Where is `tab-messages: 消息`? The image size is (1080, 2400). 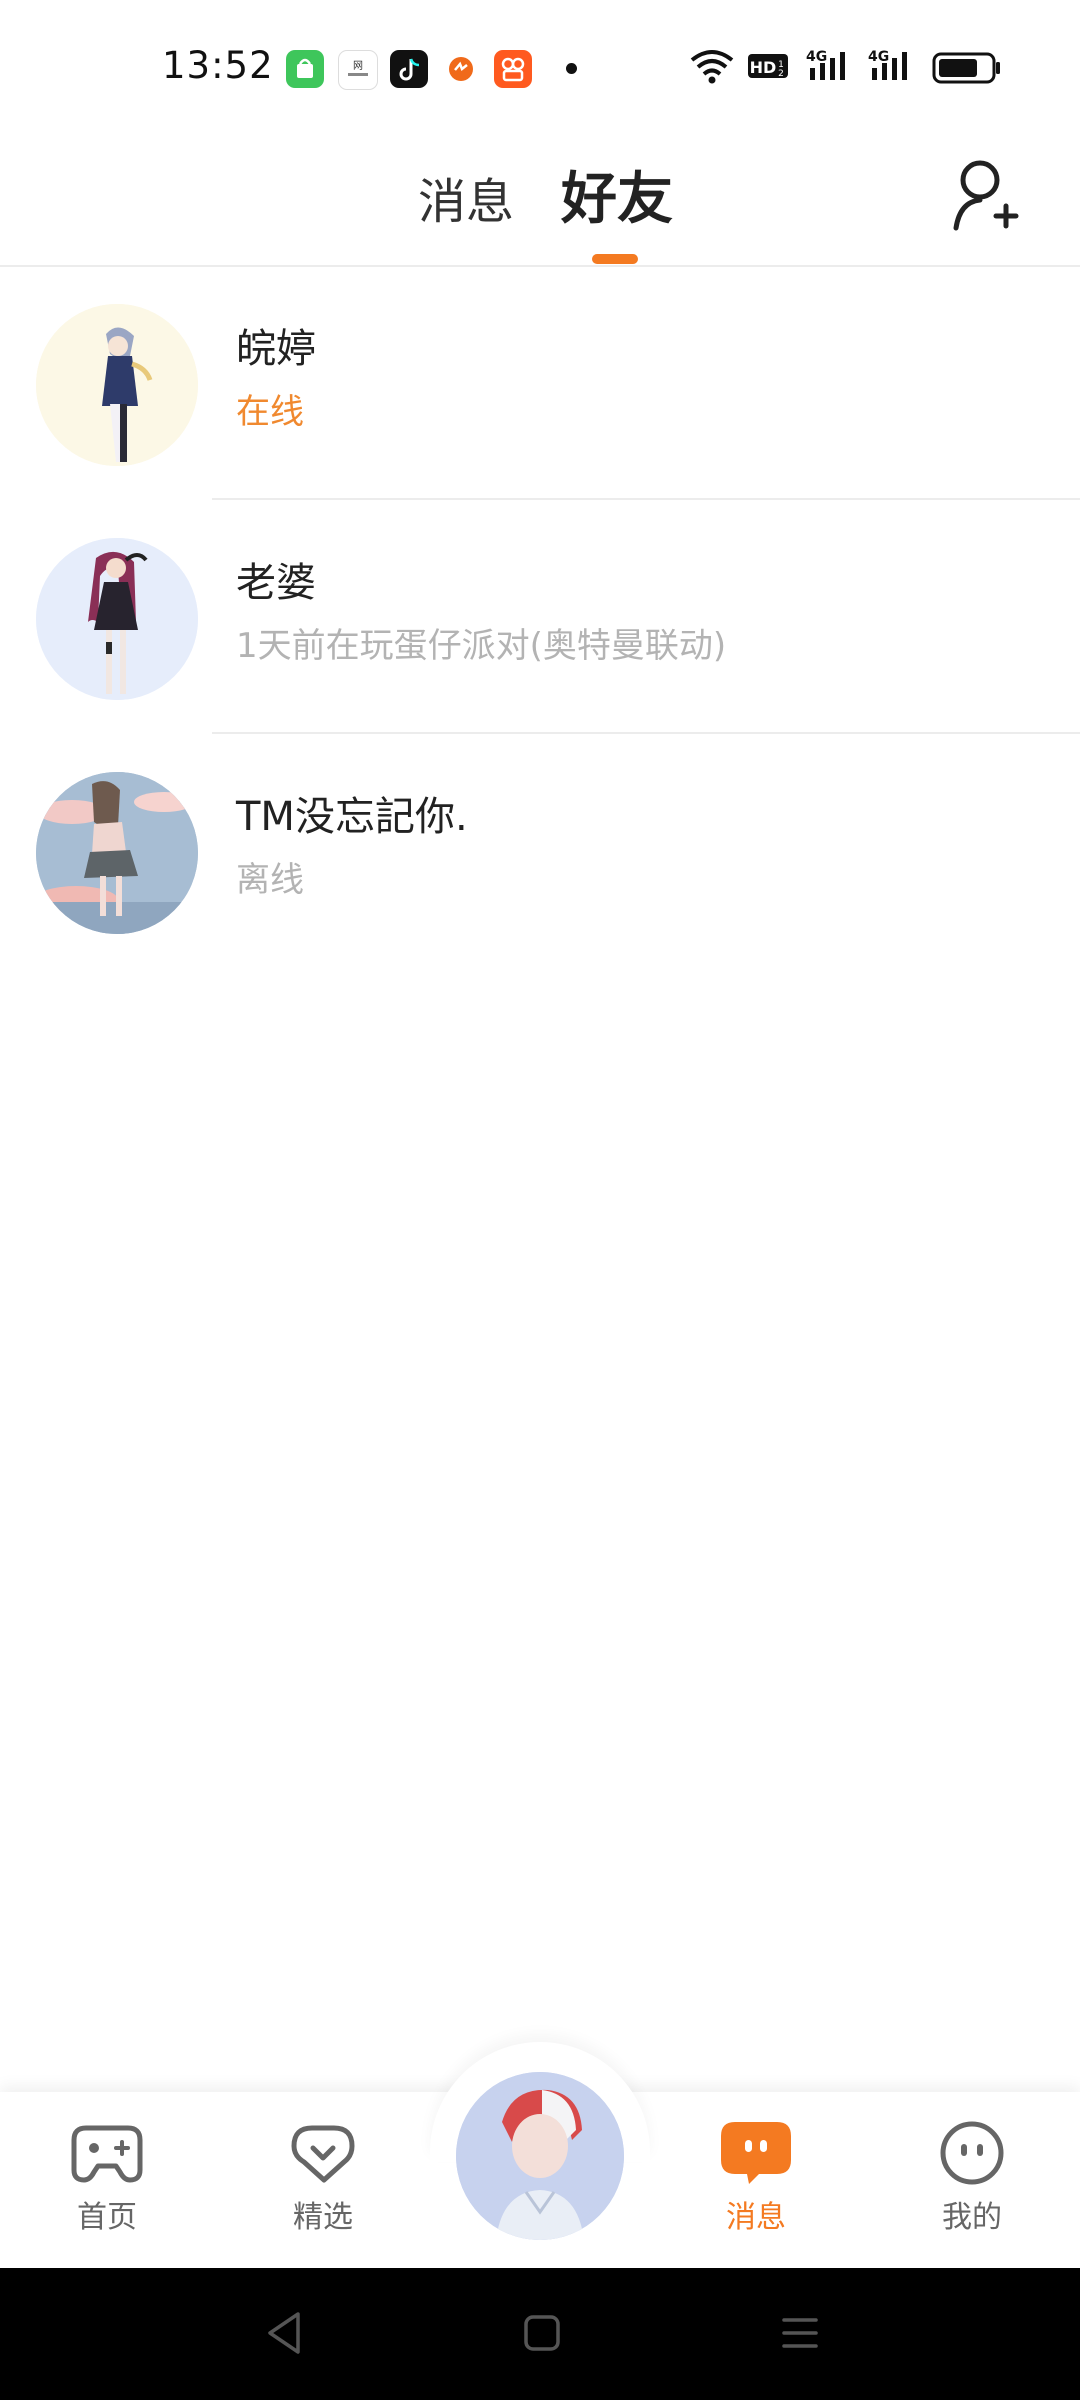
tab-messages: 消息 is located at coordinates (466, 197).